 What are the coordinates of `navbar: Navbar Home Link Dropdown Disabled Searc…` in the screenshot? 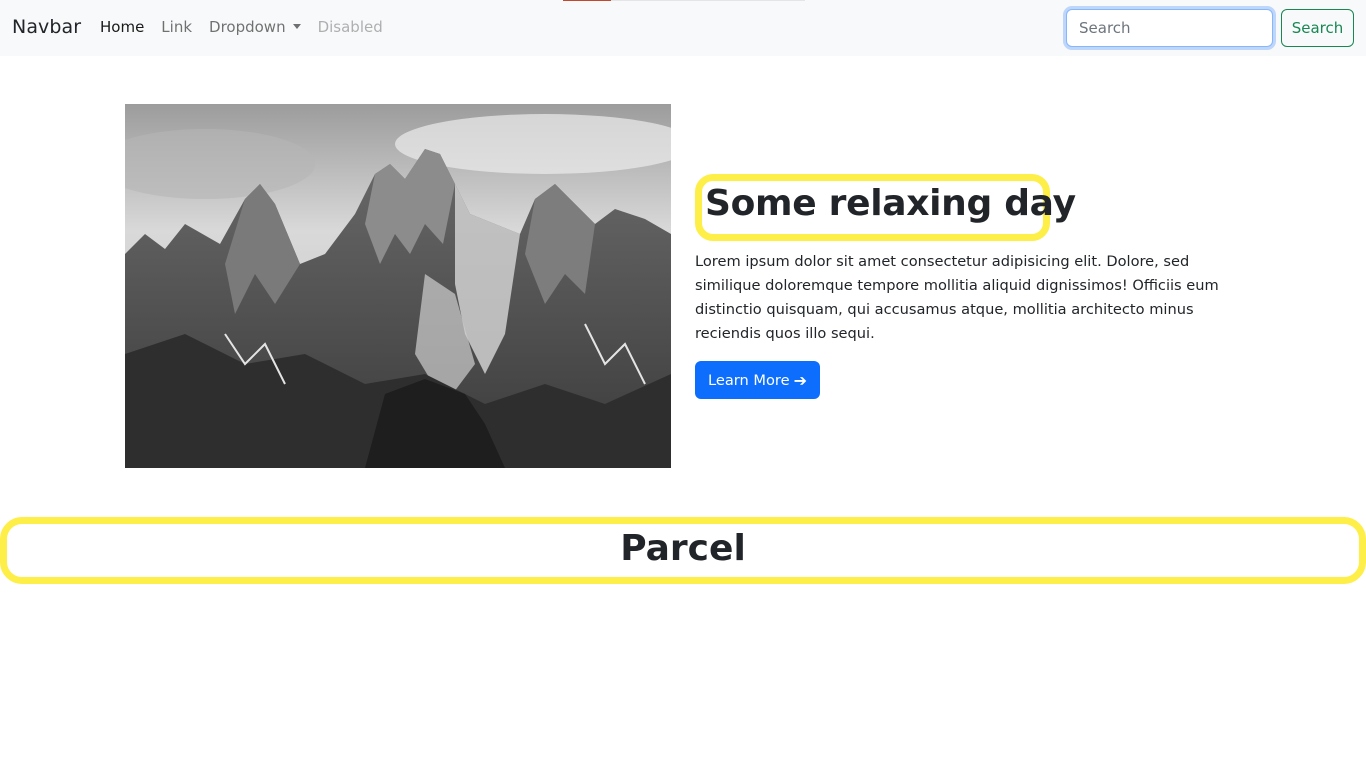 It's located at (683, 28).